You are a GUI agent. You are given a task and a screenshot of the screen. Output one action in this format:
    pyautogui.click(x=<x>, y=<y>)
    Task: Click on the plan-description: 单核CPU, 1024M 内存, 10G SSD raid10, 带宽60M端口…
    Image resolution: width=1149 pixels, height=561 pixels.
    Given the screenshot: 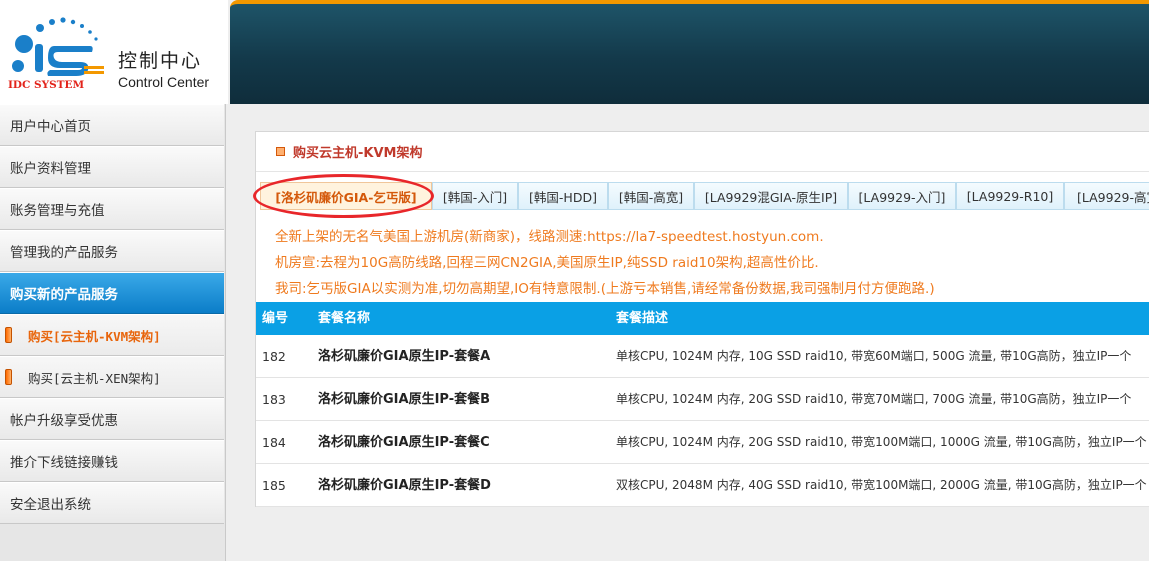 What is the action you would take?
    pyautogui.click(x=874, y=356)
    